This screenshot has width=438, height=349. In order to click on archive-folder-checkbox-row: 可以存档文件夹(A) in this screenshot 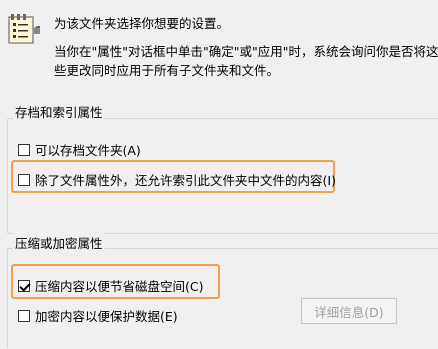, I will do `click(79, 149)`.